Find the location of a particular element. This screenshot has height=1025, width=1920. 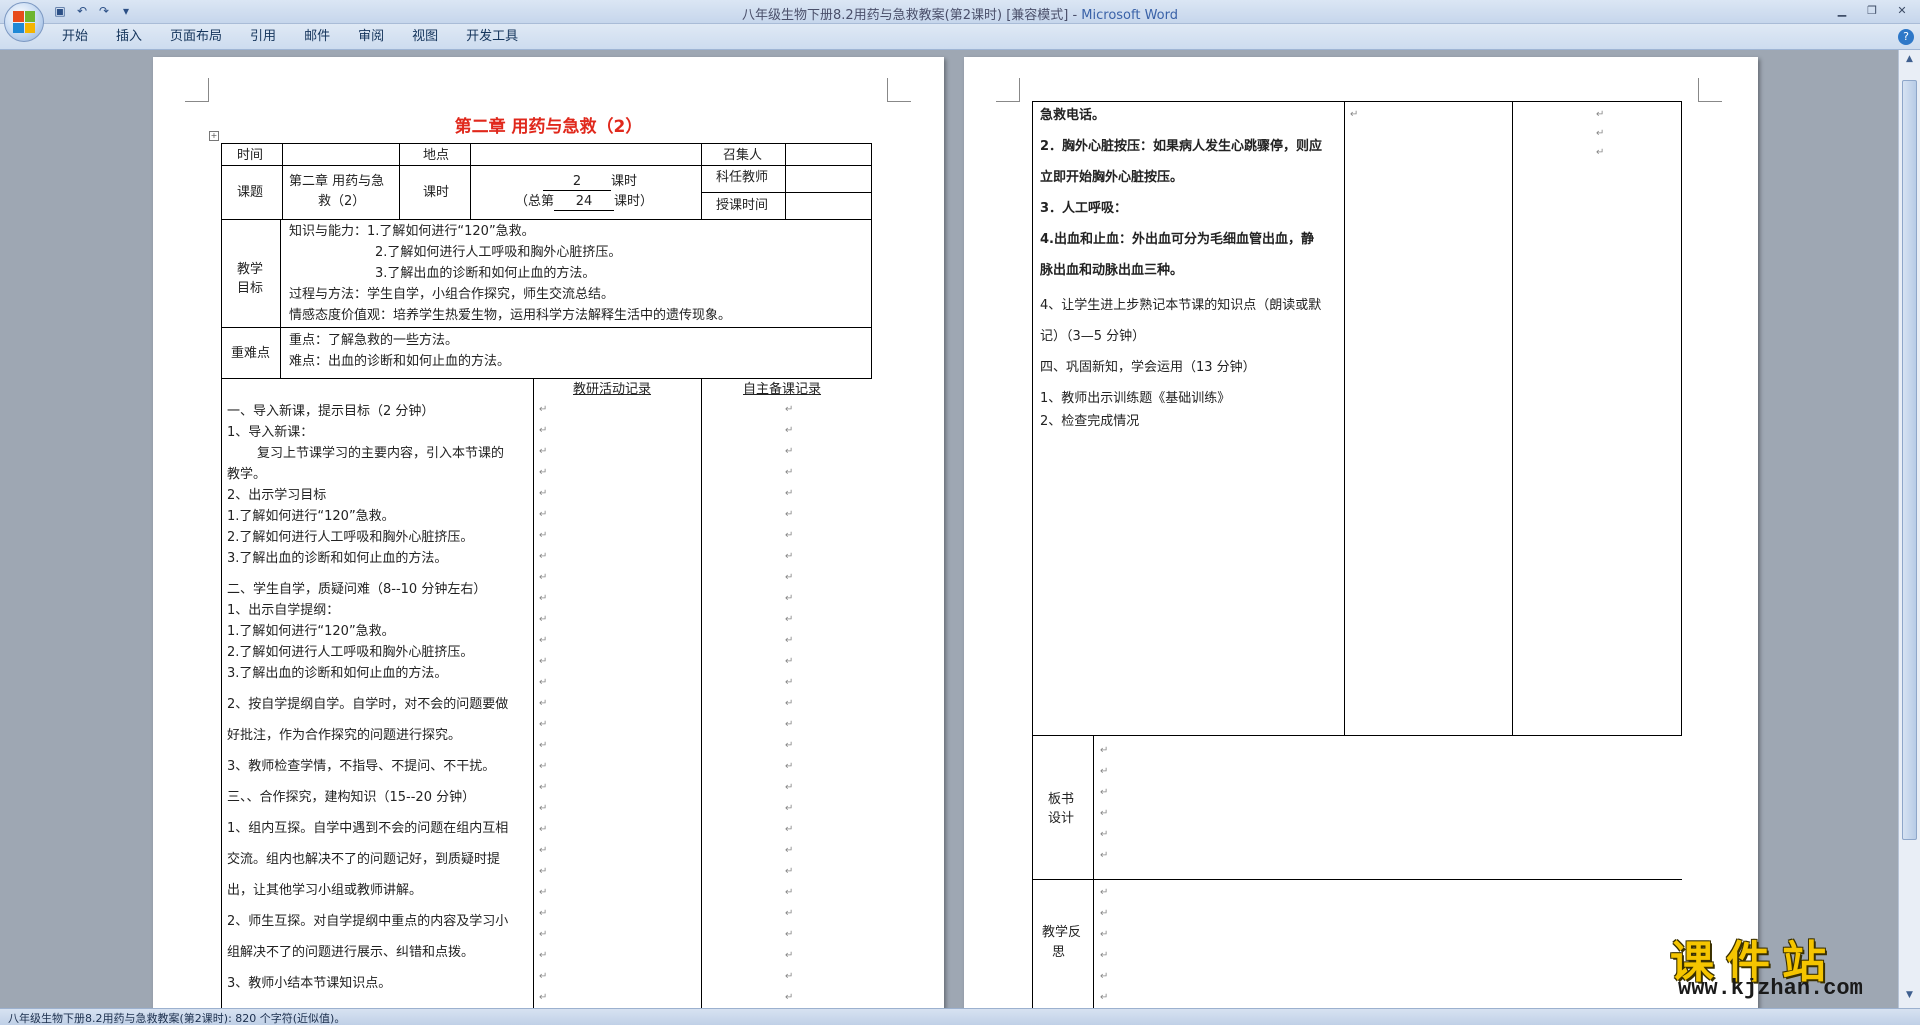

hours-total-number: 24 is located at coordinates (584, 202).